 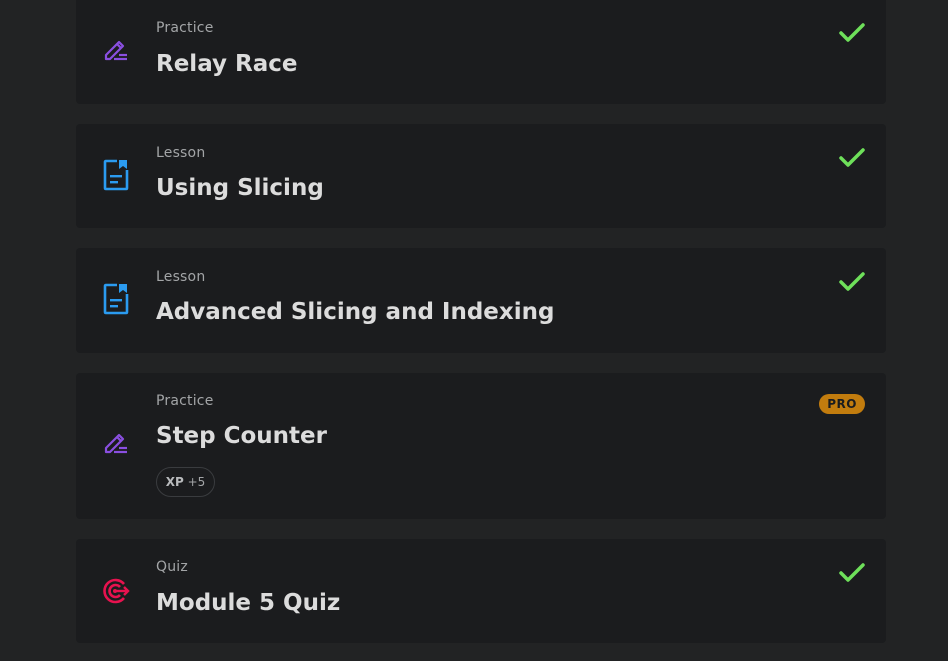 What do you see at coordinates (172, 567) in the screenshot?
I see `item-type-label: Quiz` at bounding box center [172, 567].